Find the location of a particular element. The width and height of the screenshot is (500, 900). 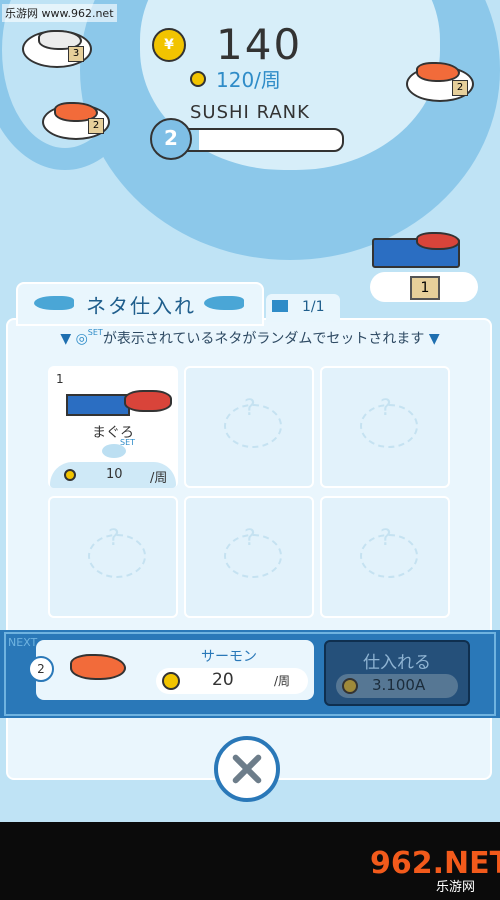

coin-rate-value: 120/周 is located at coordinates (248, 80).